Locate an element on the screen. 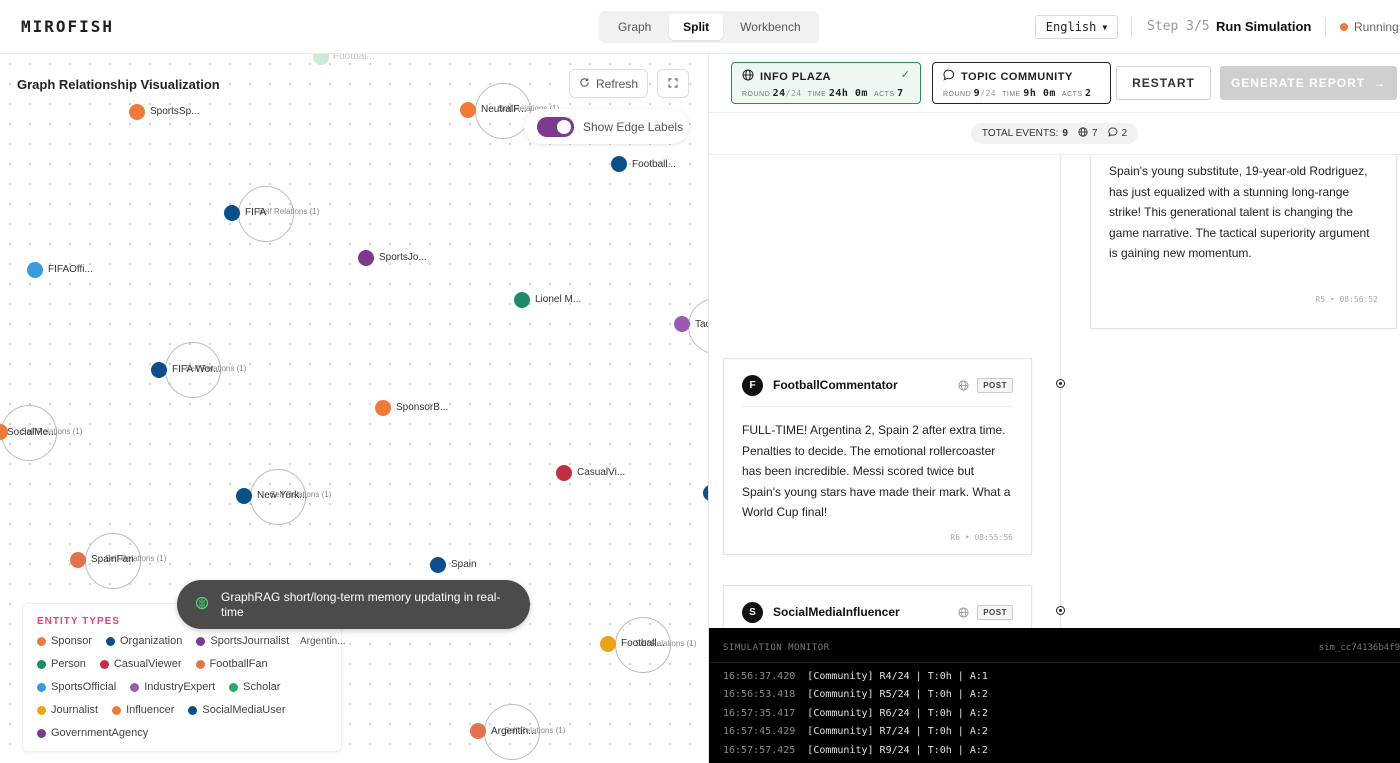 The image size is (1400, 763). timeline-axis is located at coordinates (1060, 392).